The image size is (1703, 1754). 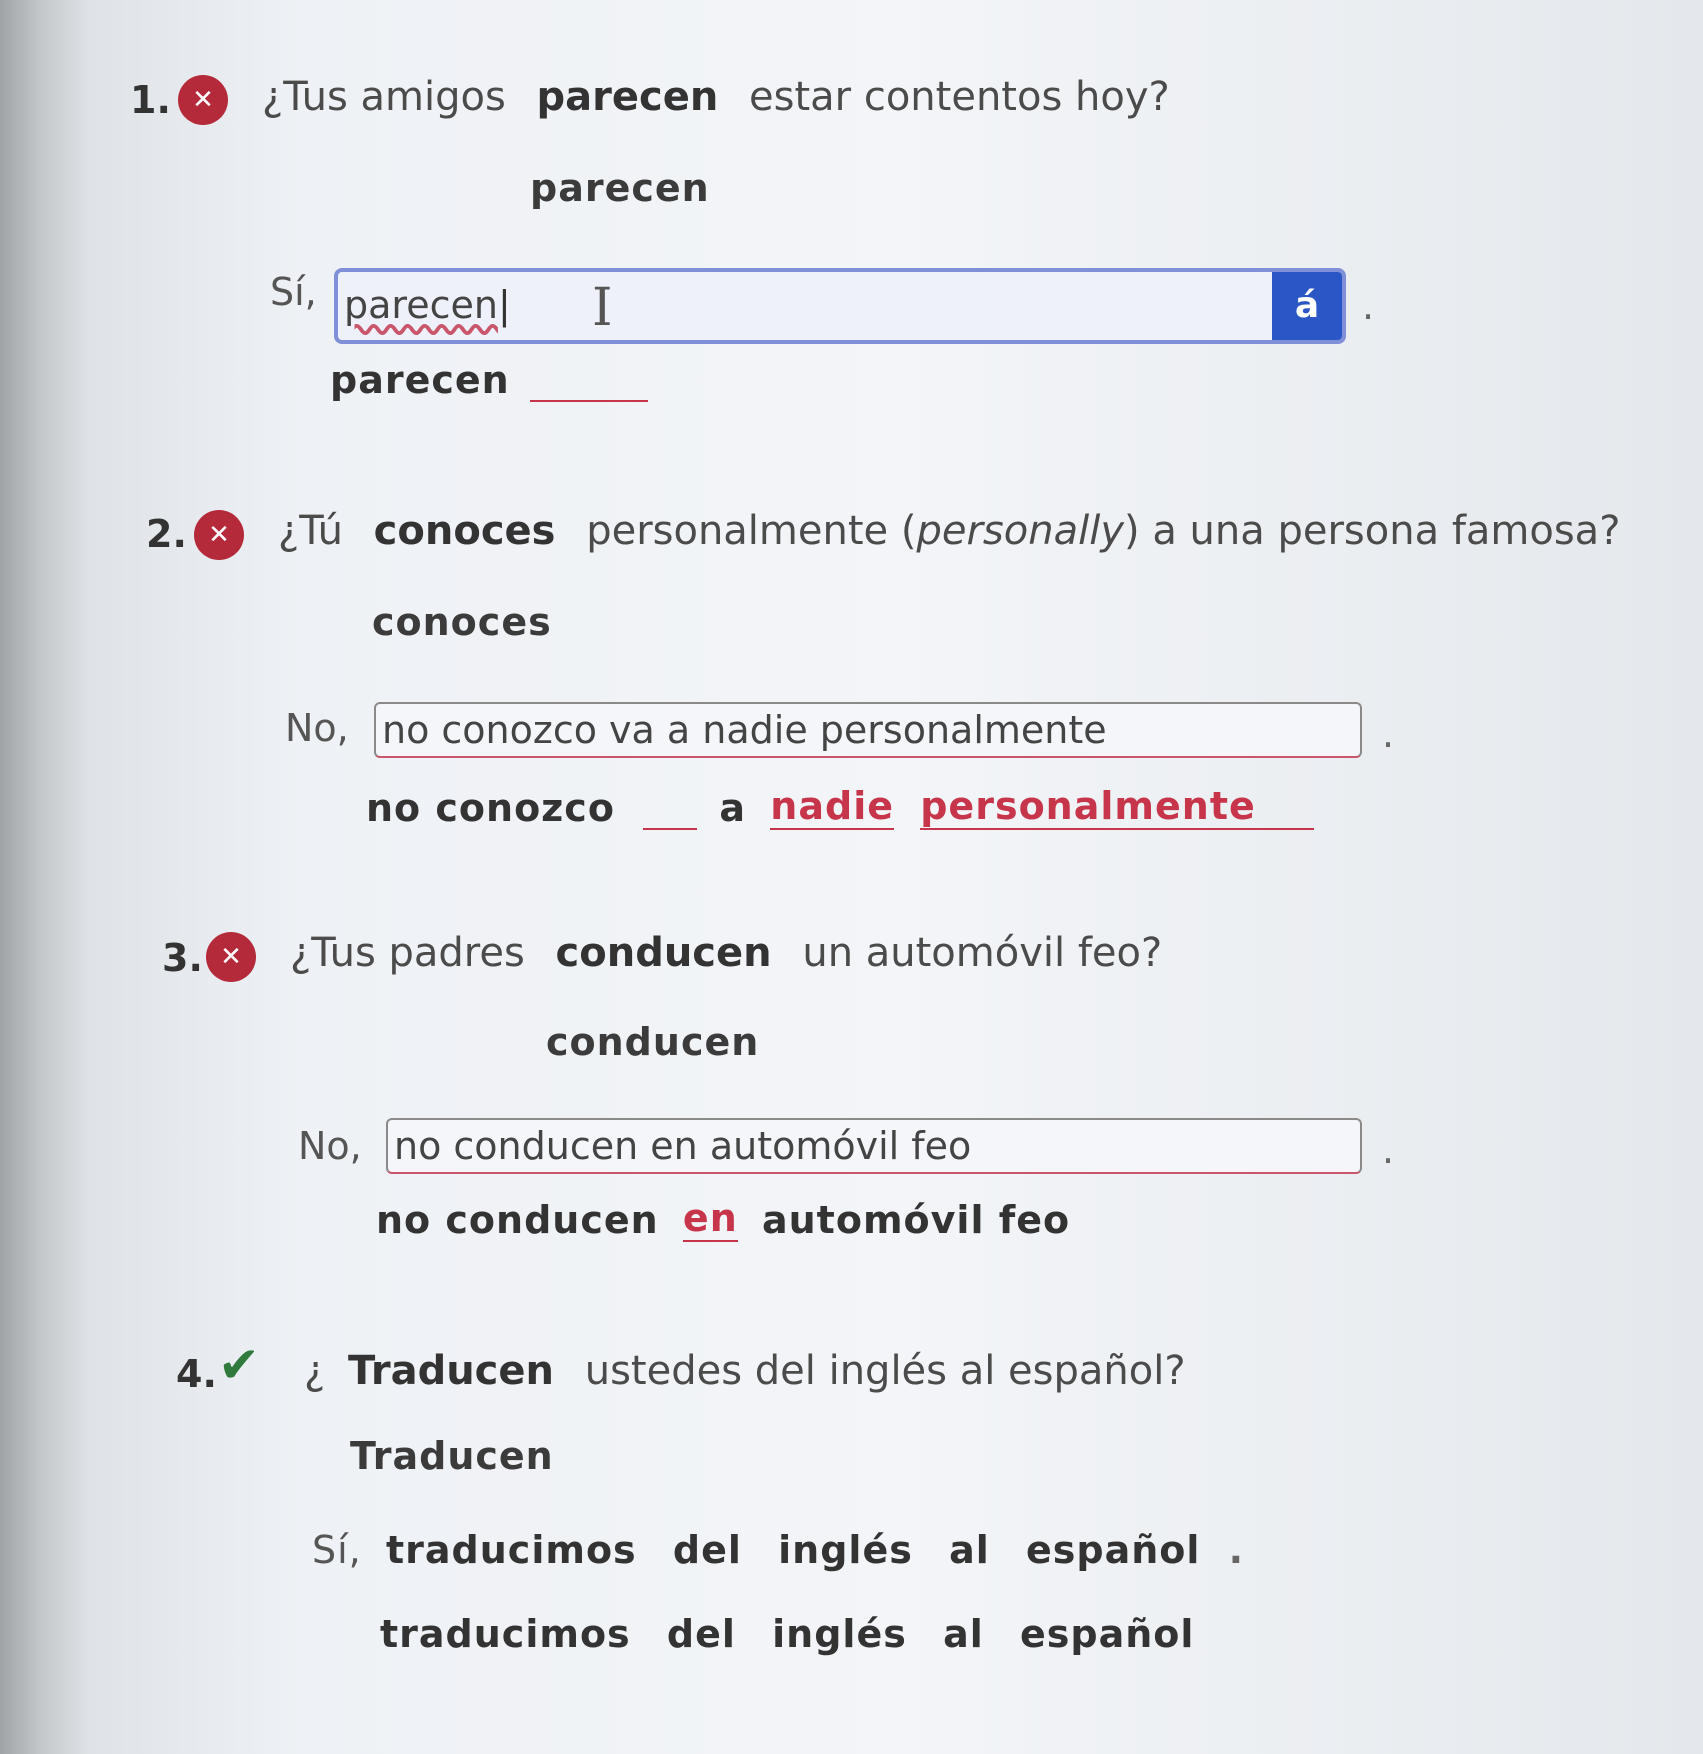 What do you see at coordinates (450, 1371) in the screenshot?
I see `question-verb: Traducen` at bounding box center [450, 1371].